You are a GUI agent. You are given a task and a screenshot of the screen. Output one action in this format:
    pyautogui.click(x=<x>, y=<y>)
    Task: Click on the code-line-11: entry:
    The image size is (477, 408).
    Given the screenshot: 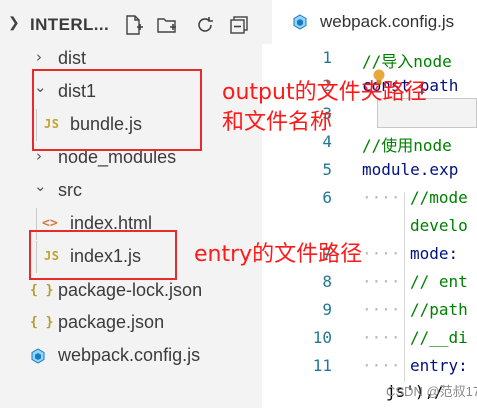 What is the action you would take?
    pyautogui.click(x=439, y=365)
    